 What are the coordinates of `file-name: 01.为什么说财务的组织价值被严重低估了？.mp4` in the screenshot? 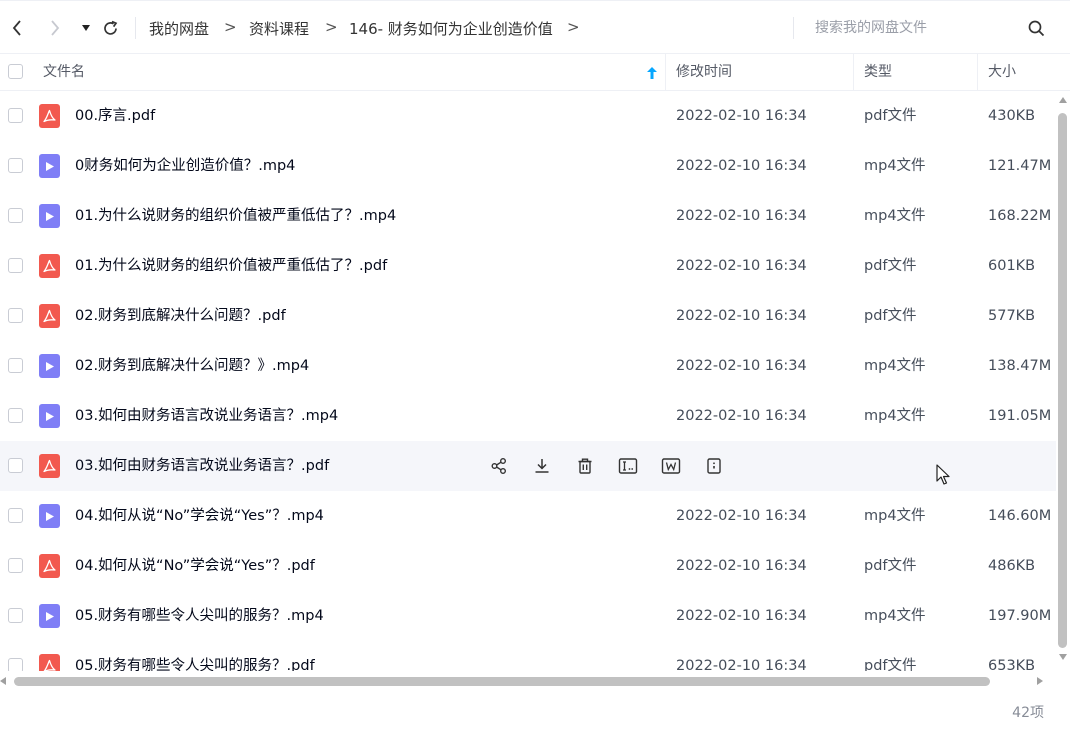 It's located at (235, 216).